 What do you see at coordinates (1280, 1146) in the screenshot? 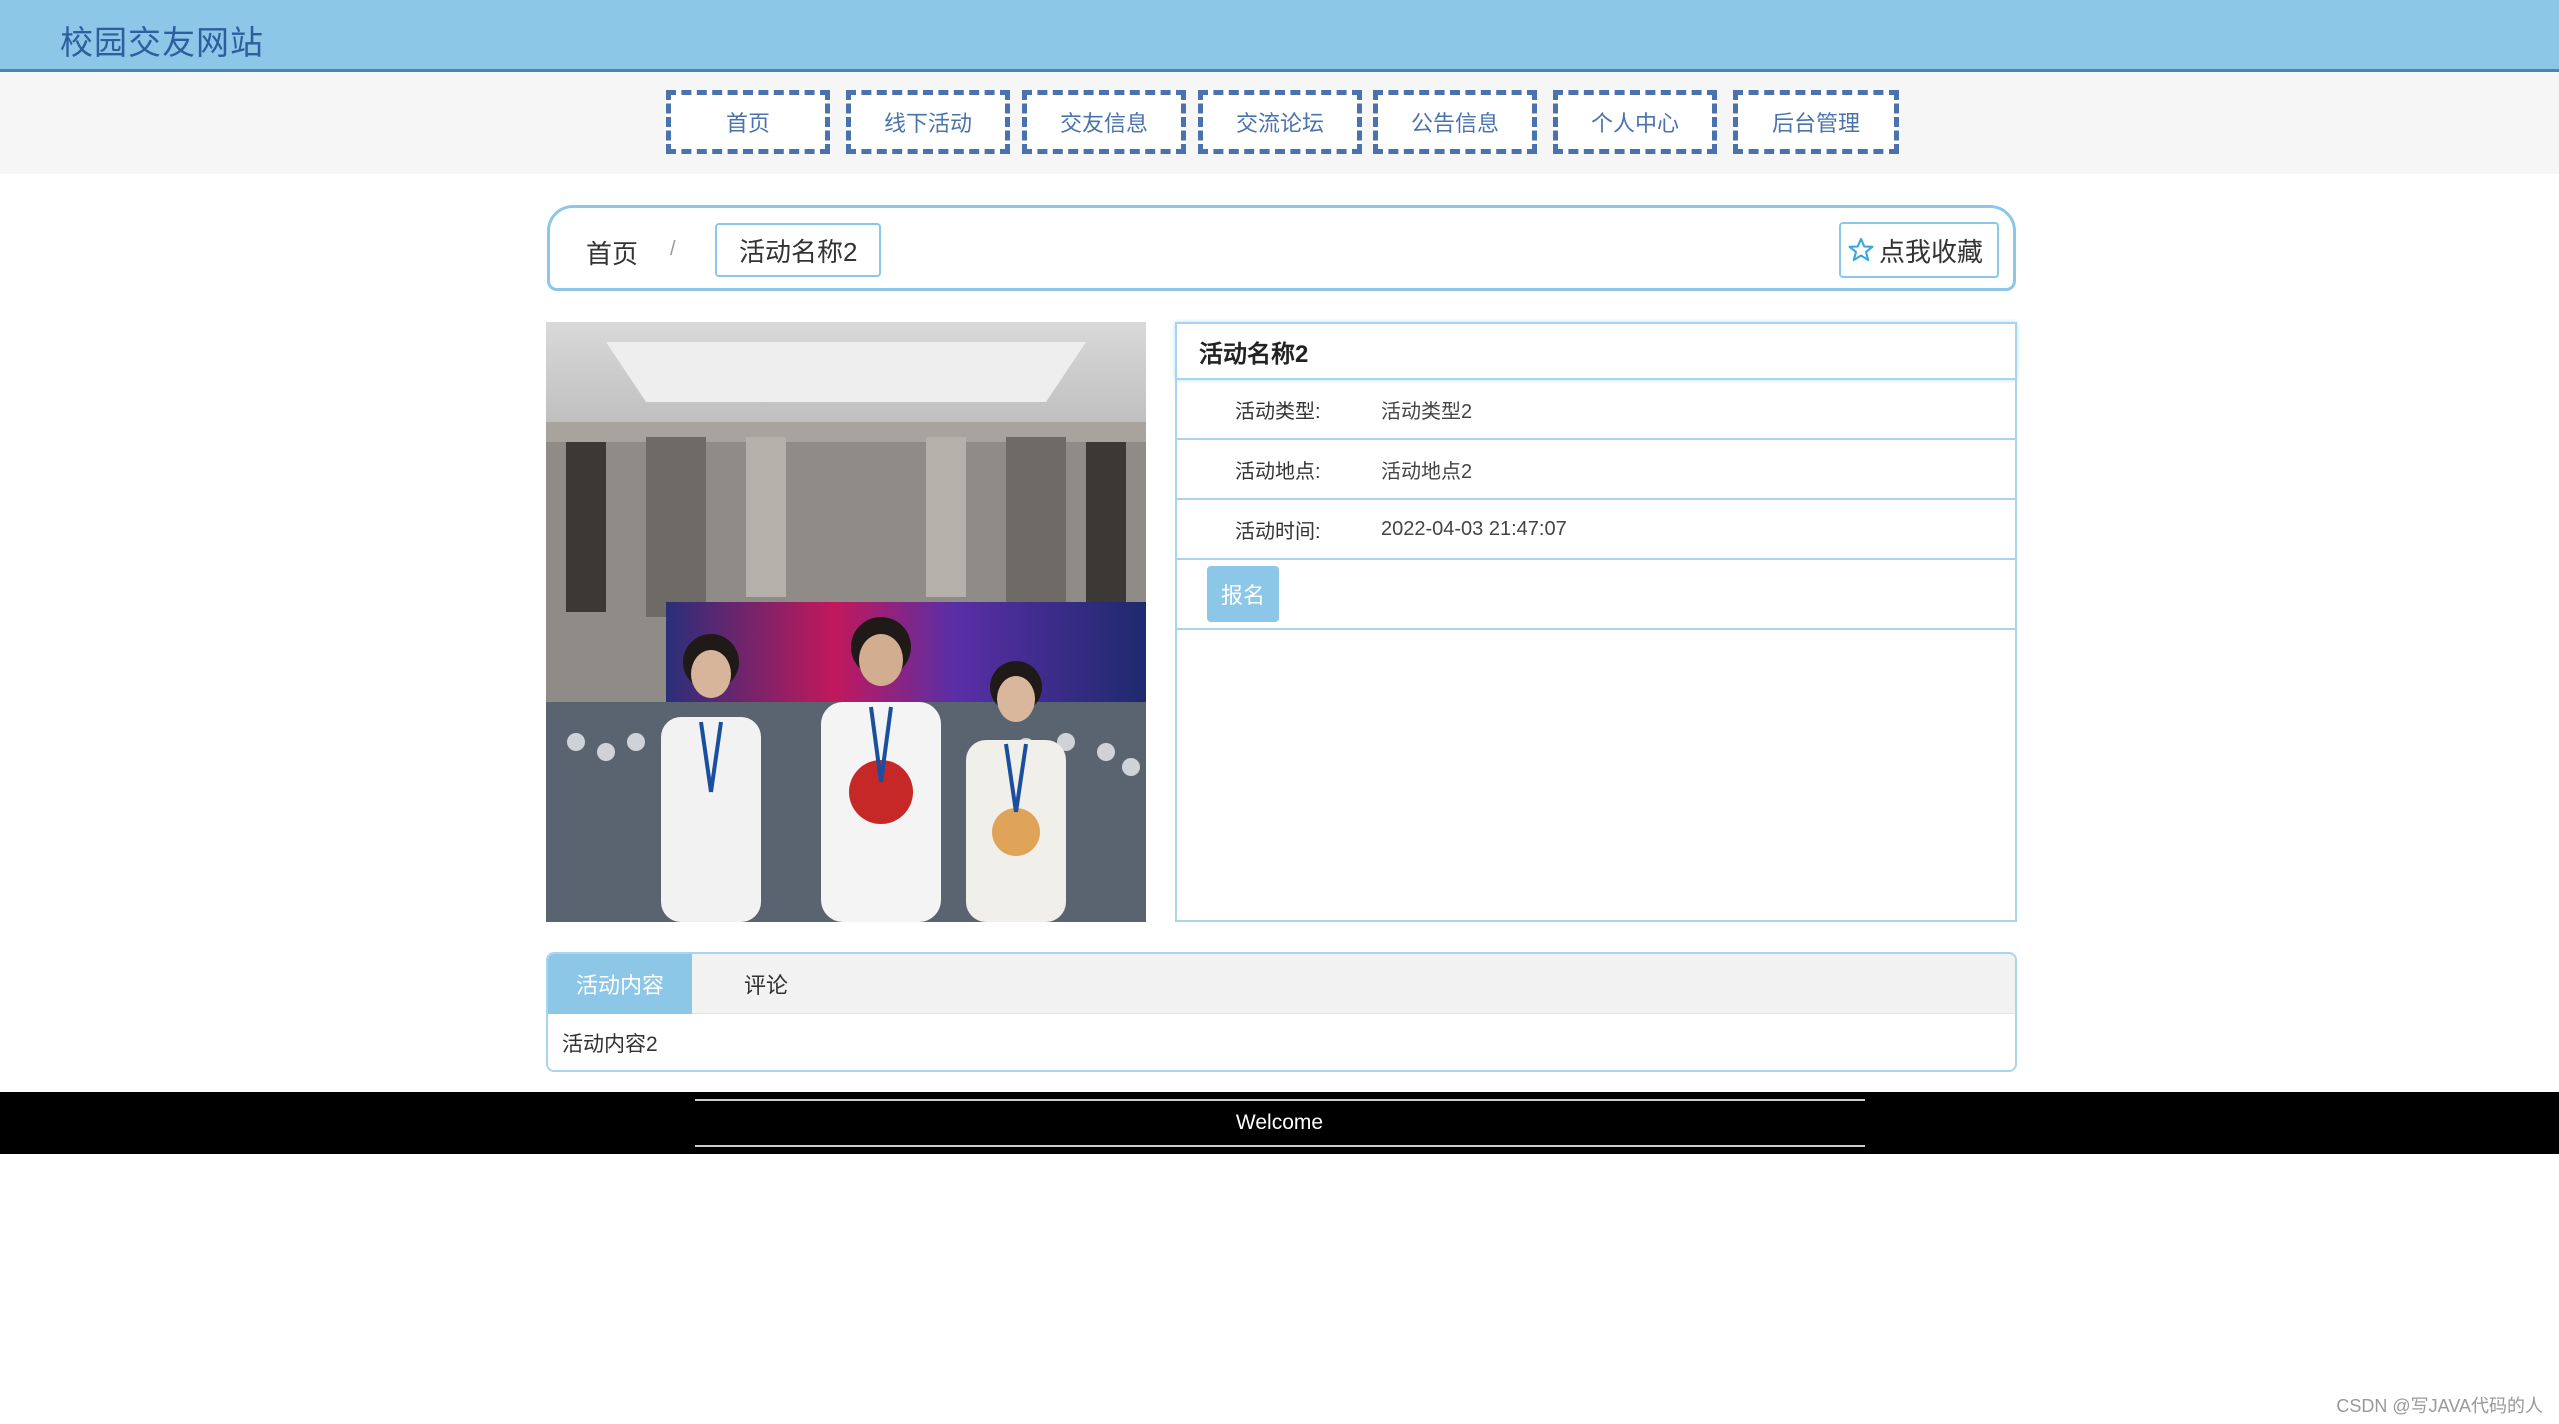
I see `footer-divider-bottom` at bounding box center [1280, 1146].